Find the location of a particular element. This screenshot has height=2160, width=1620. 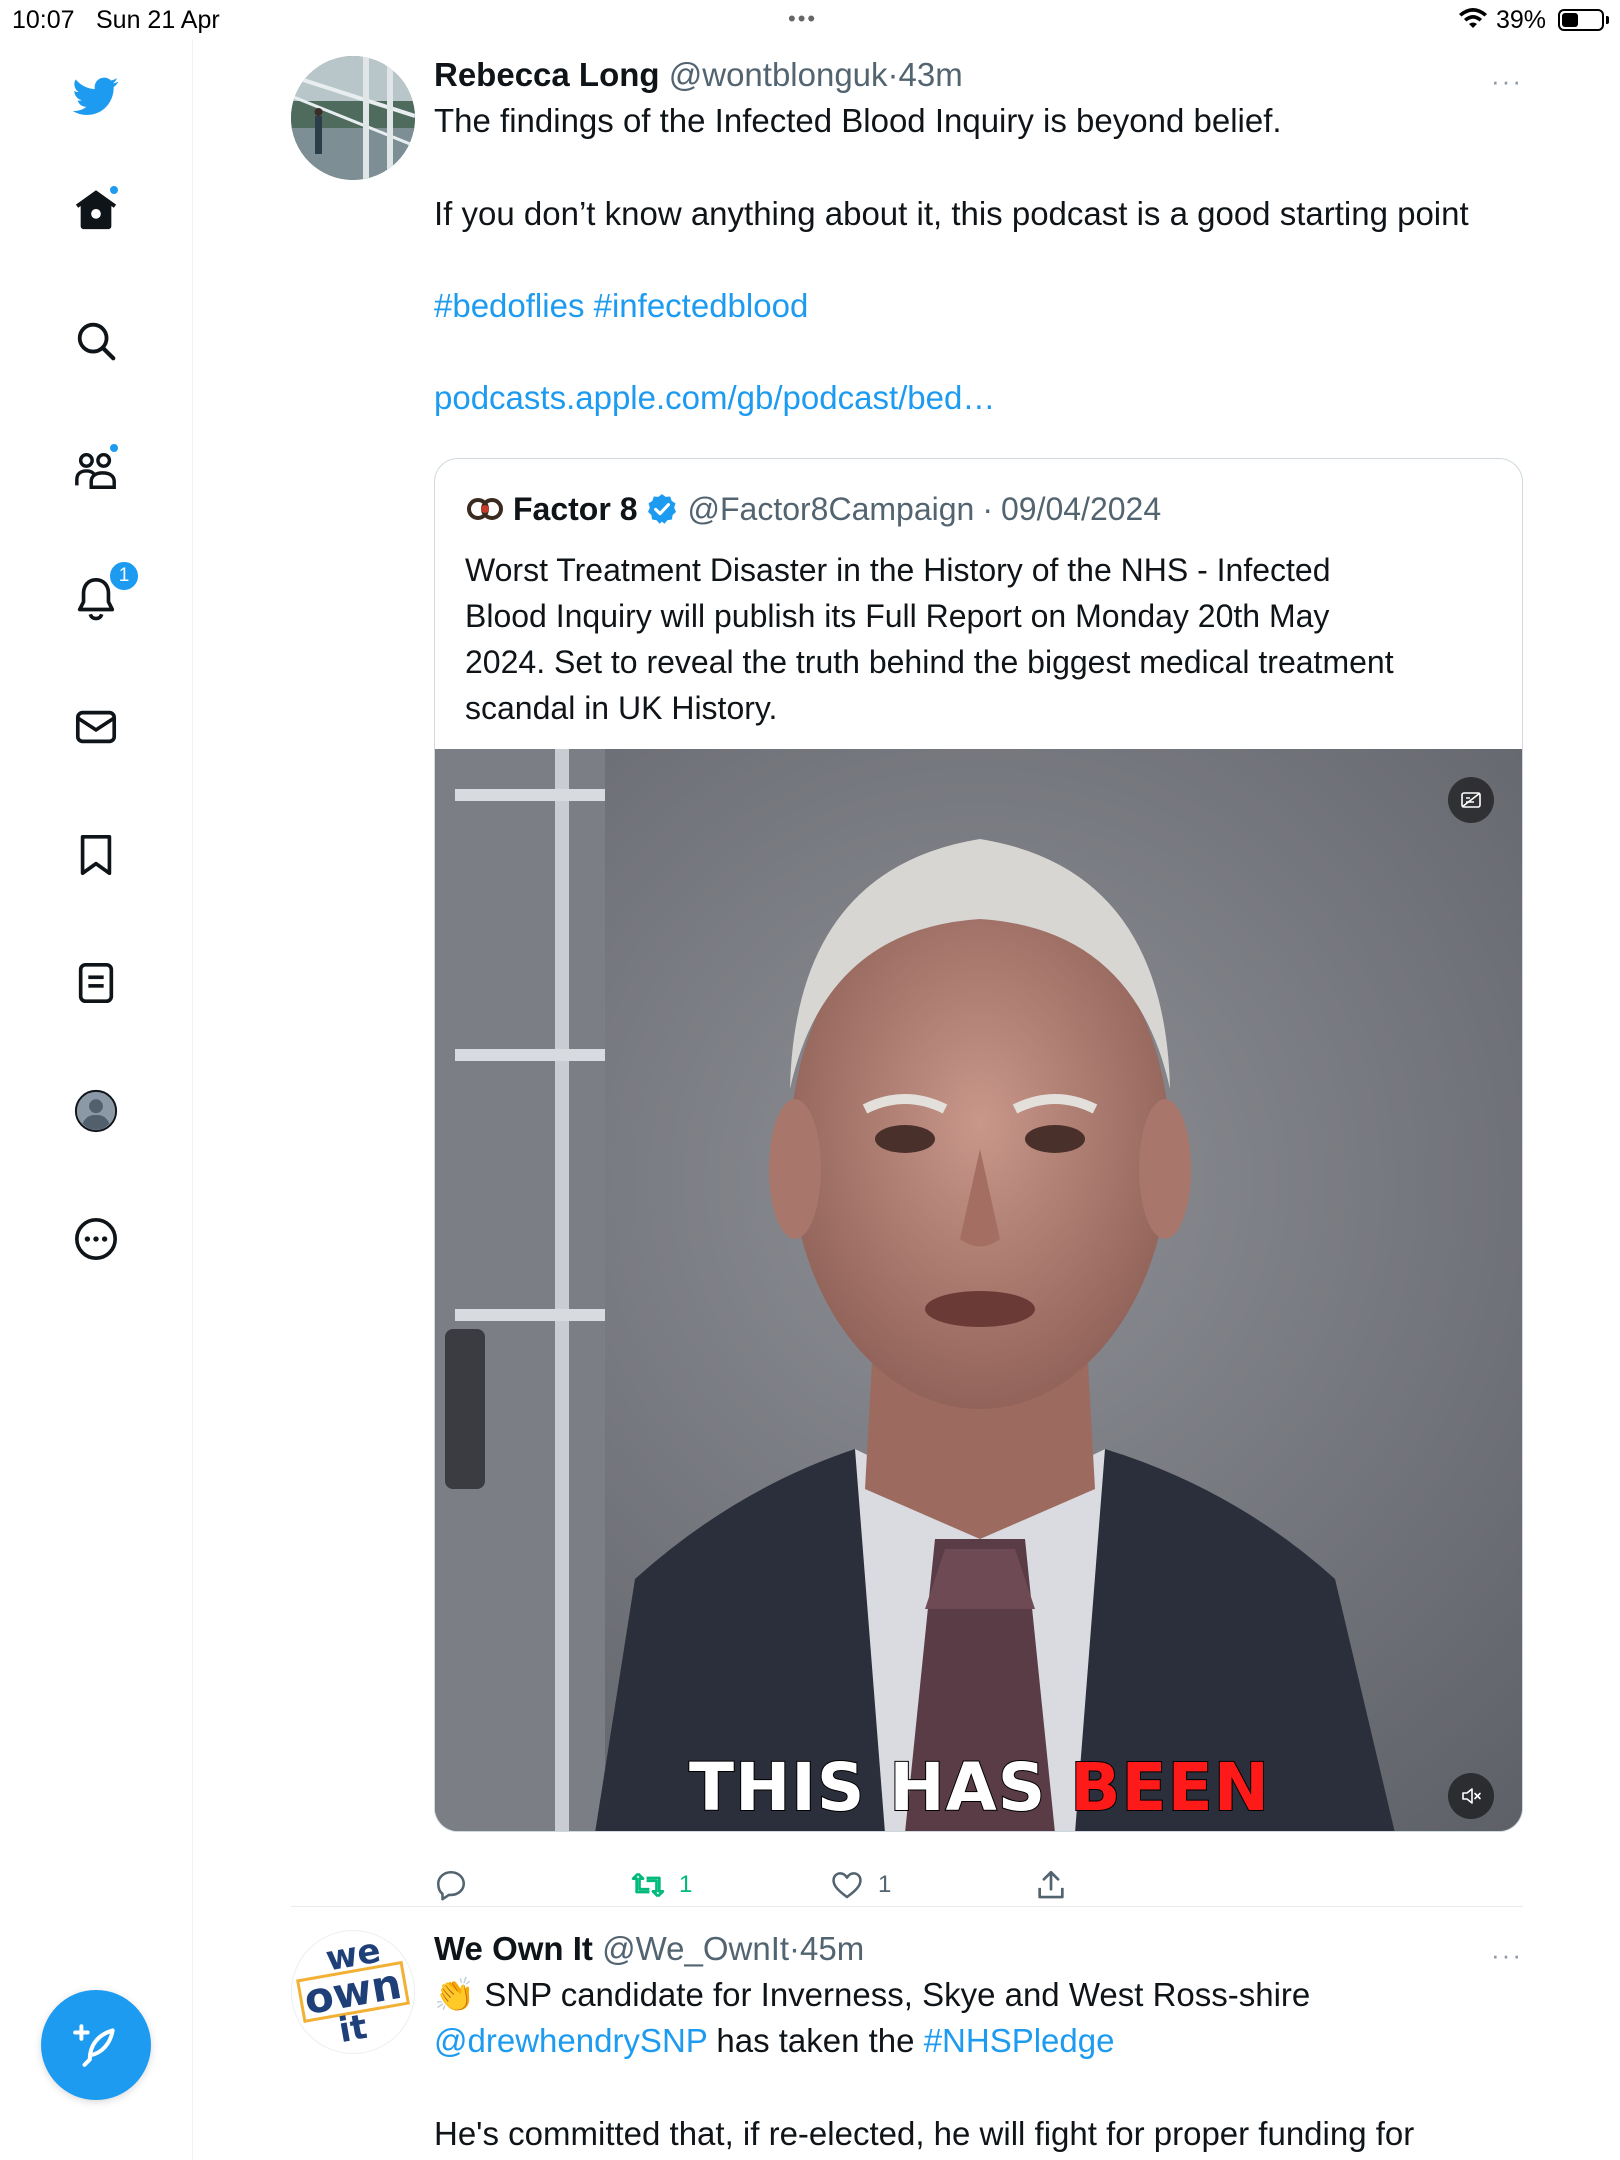

tweet-header: We Own It @We_OwnIt·45m is located at coordinates (649, 1949).